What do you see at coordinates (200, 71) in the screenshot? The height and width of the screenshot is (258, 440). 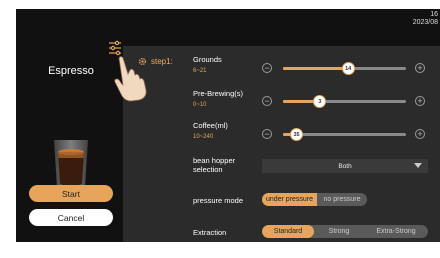 I see `grounds-range: 6~21` at bounding box center [200, 71].